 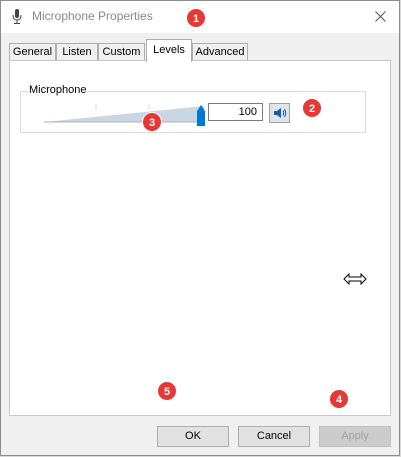 What do you see at coordinates (123, 114) in the screenshot?
I see `level-slider` at bounding box center [123, 114].